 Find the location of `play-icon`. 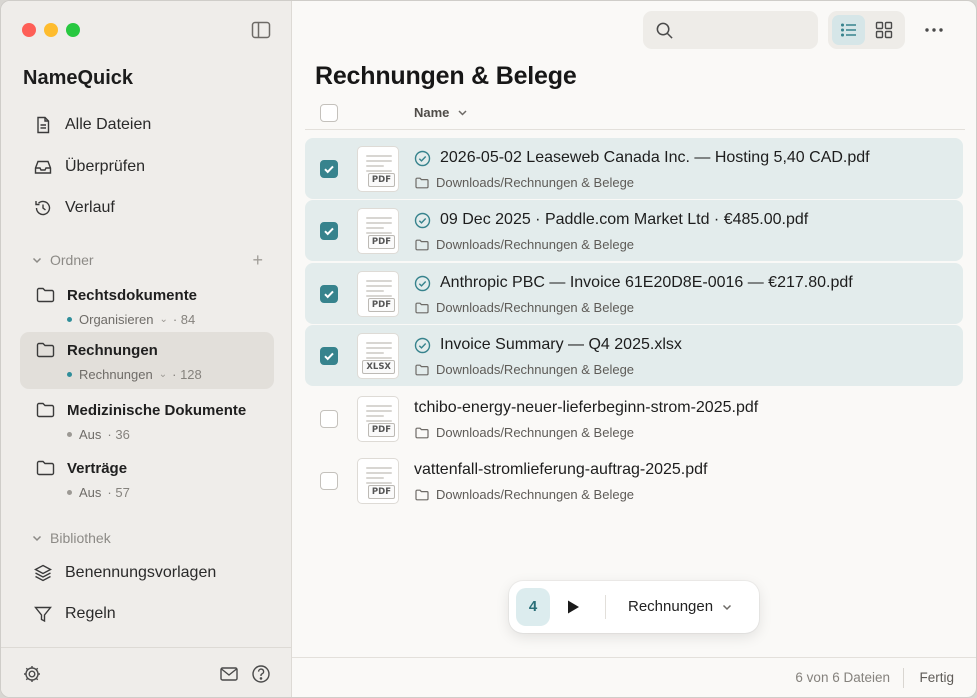

play-icon is located at coordinates (573, 607).